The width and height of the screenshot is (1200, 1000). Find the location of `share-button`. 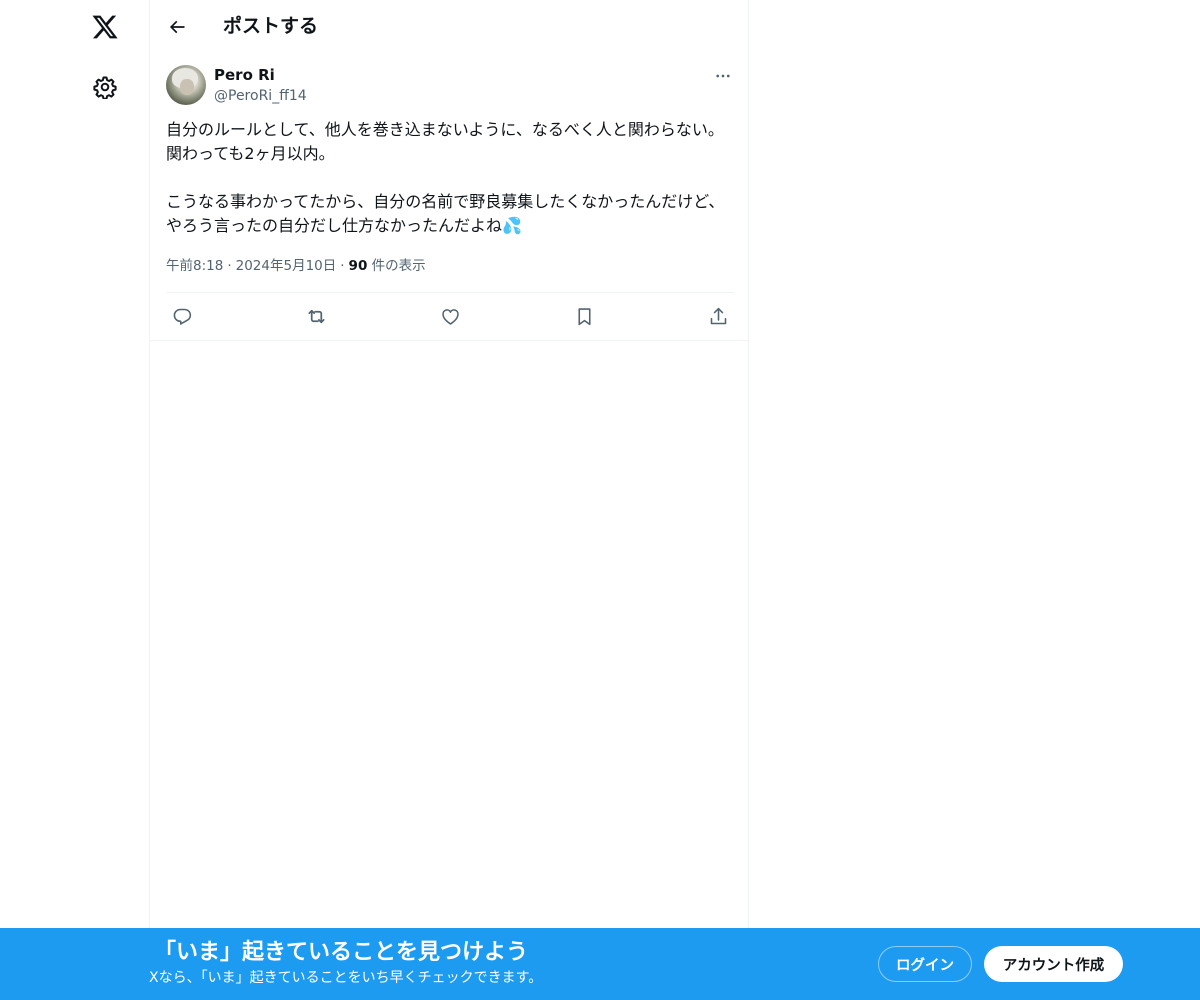

share-button is located at coordinates (718, 316).